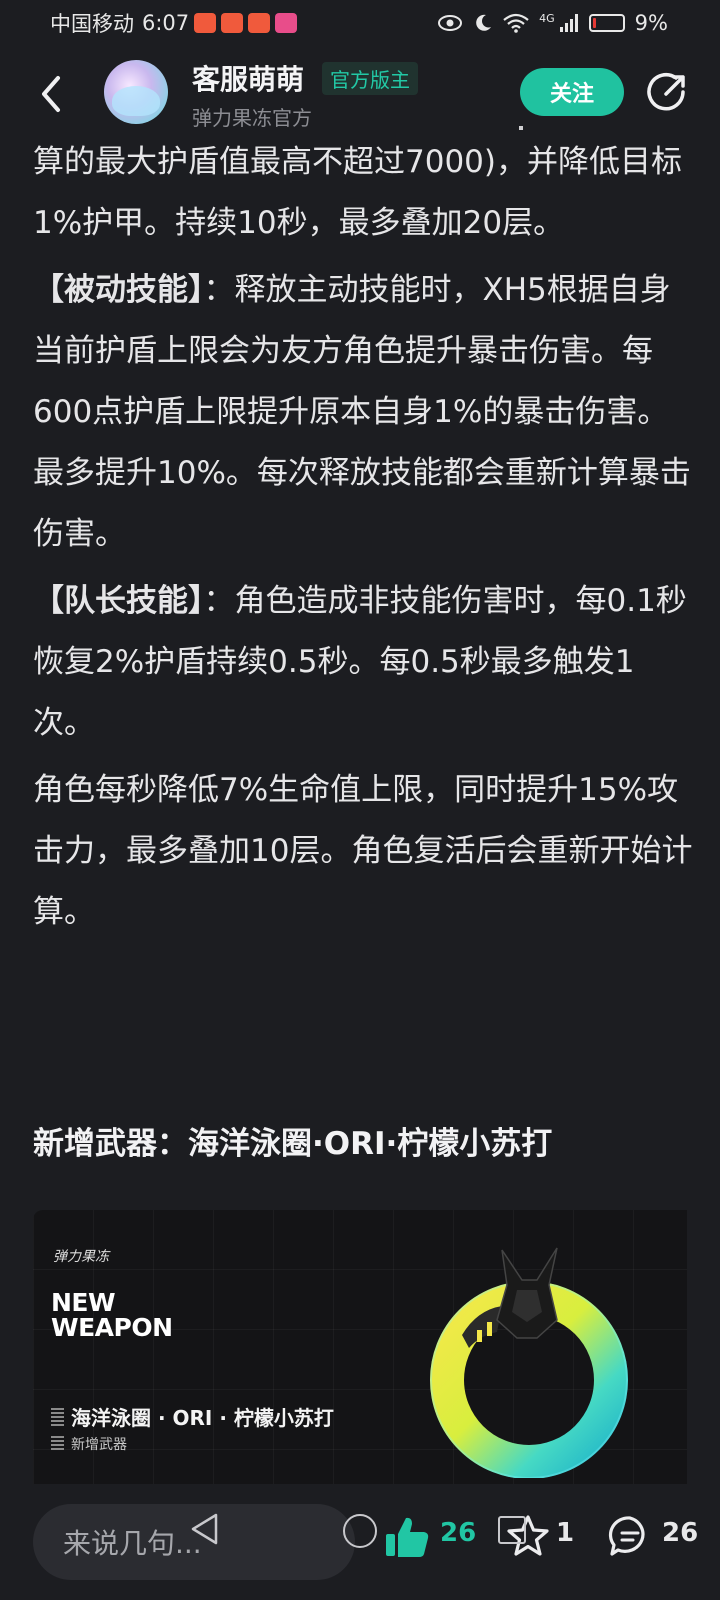  Describe the element at coordinates (450, 23) in the screenshot. I see `eye-icon` at that location.